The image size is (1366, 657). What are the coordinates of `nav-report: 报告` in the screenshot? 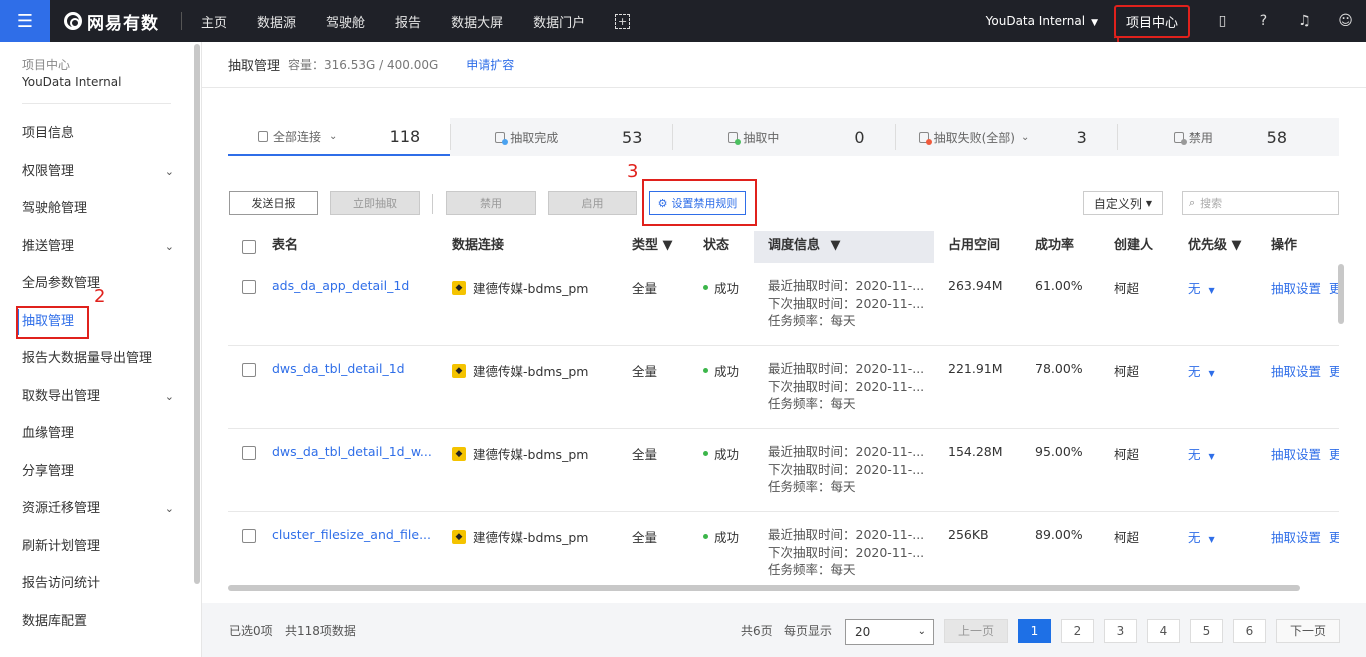 It's located at (408, 21).